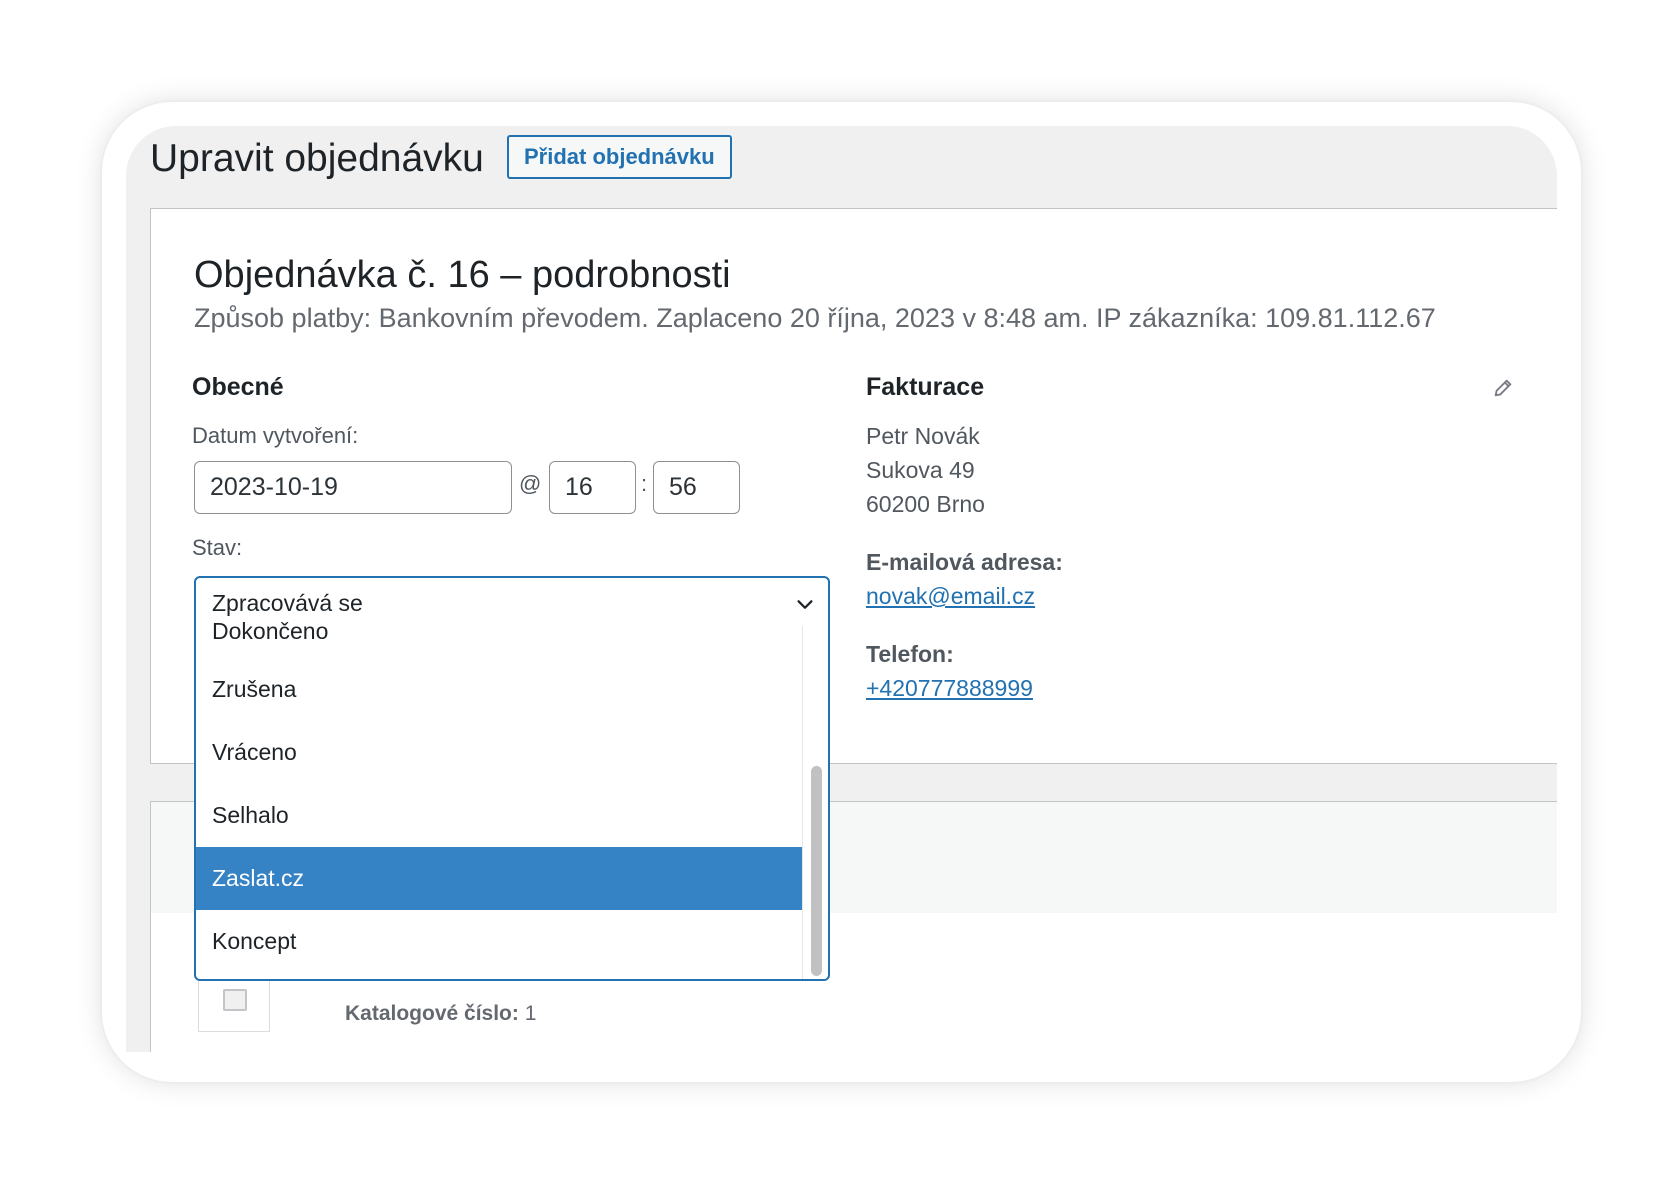 The height and width of the screenshot is (1177, 1677). What do you see at coordinates (805, 605) in the screenshot?
I see `chevron-down-icon` at bounding box center [805, 605].